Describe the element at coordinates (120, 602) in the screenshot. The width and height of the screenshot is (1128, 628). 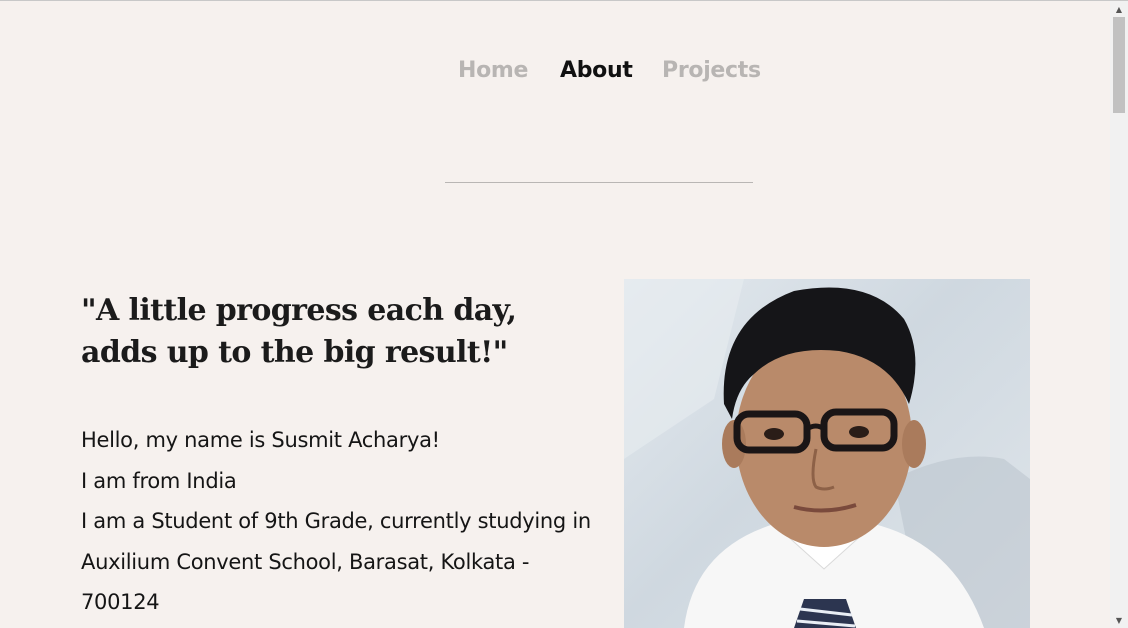
I see `bio-line-pincode: 700124` at that location.